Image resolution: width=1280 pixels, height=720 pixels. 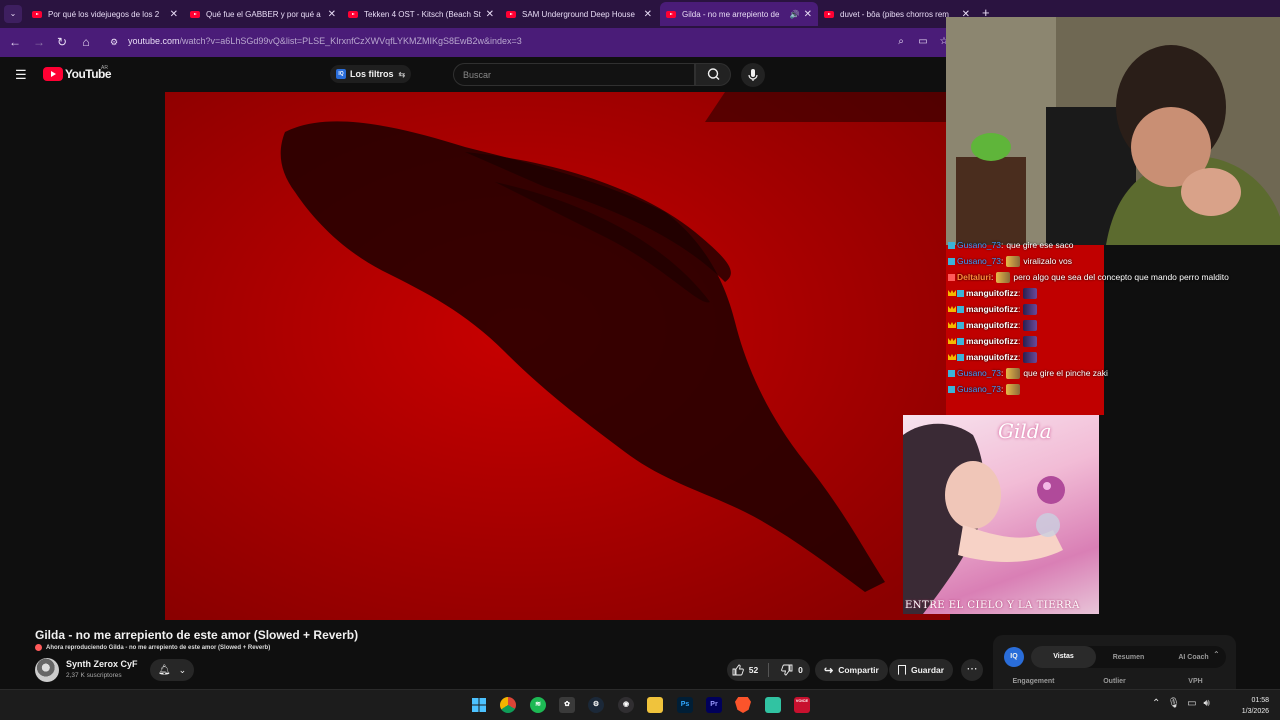 I want to click on iq-tabs: Vistas Resumen AI Coach, so click(x=1128, y=657).